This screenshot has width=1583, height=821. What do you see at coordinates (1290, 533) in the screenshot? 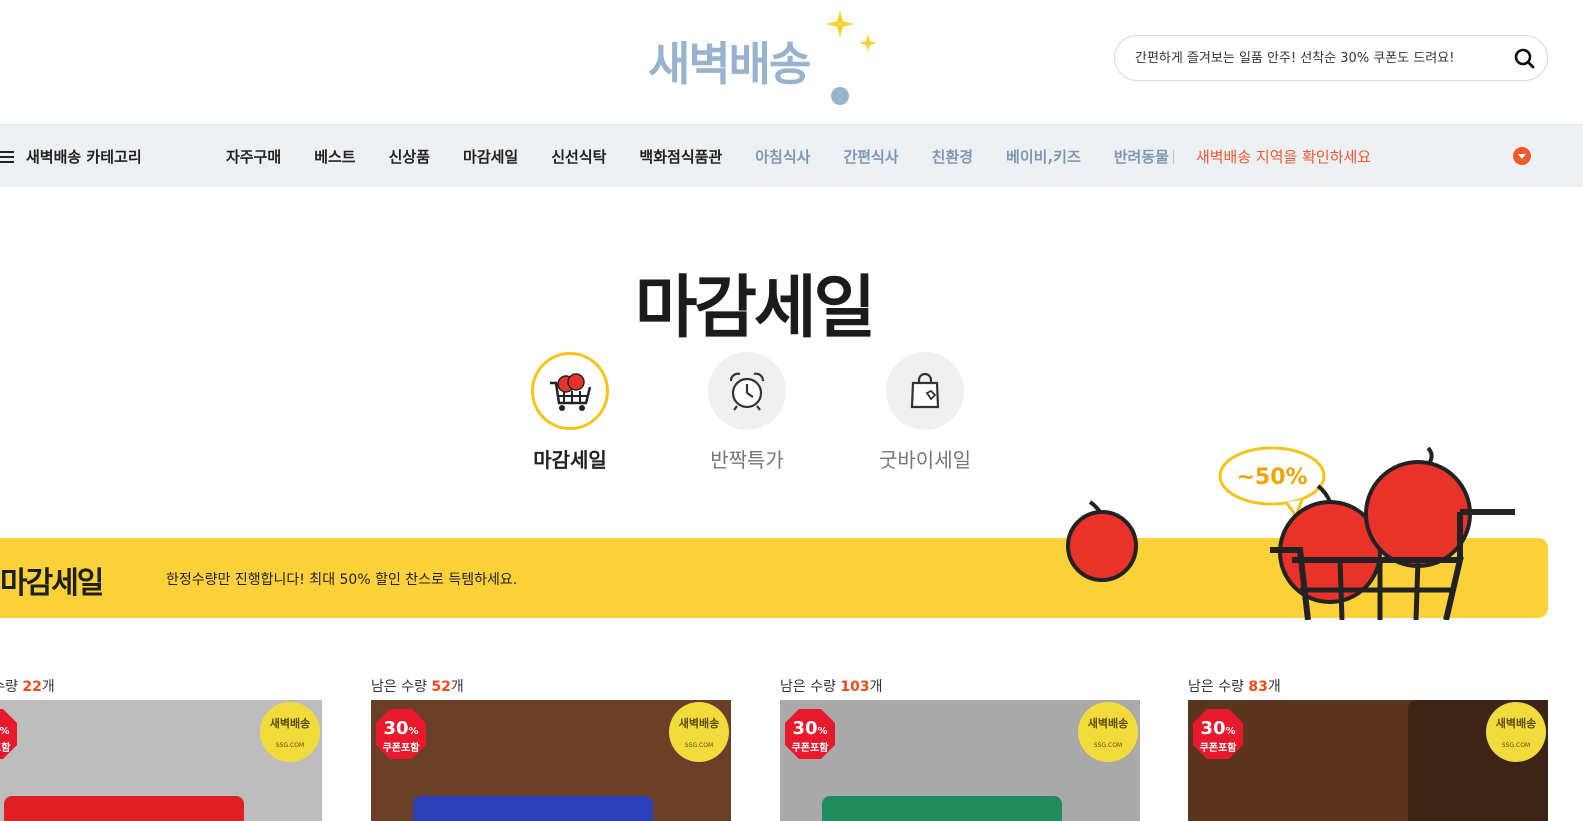
I see `apple-cart-illustration: ~50%` at bounding box center [1290, 533].